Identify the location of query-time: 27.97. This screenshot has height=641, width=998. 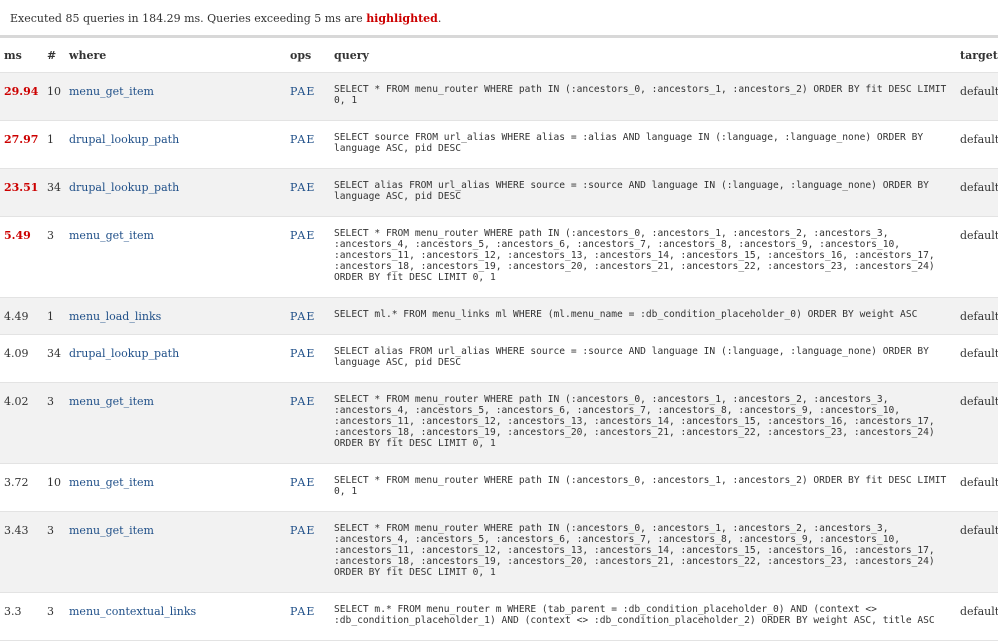
(23, 144).